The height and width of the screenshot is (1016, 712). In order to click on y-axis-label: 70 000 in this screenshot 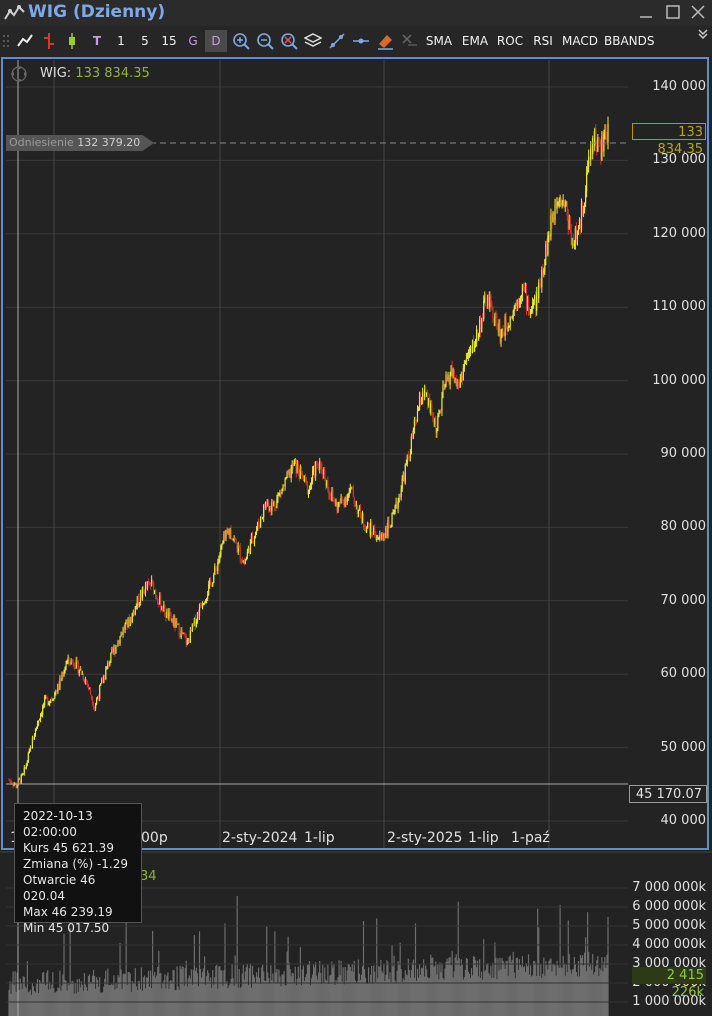, I will do `click(683, 600)`.